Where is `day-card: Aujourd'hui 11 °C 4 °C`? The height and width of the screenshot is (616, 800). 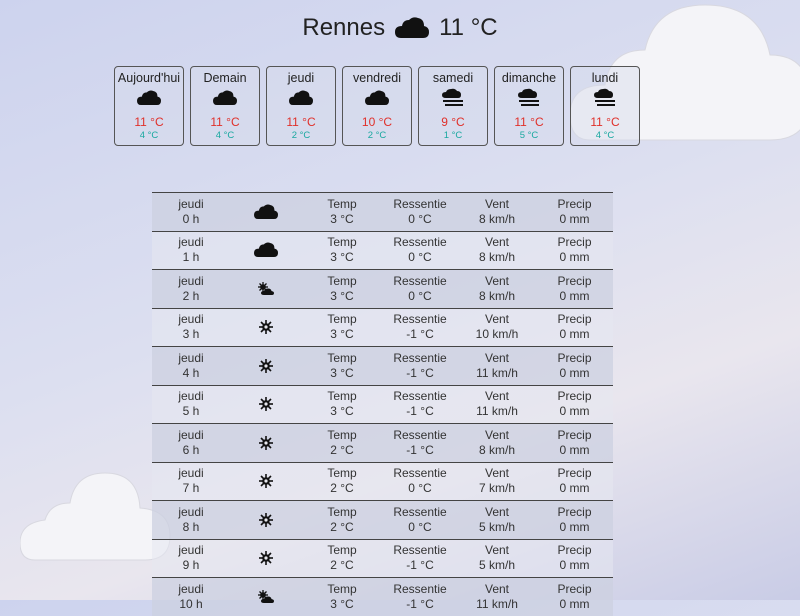 day-card: Aujourd'hui 11 °C 4 °C is located at coordinates (149, 106).